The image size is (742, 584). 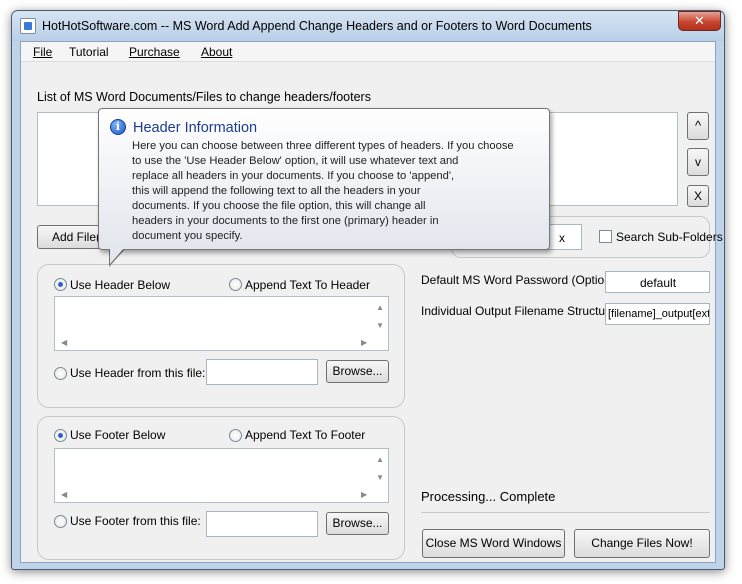 What do you see at coordinates (657, 314) in the screenshot?
I see `output-filename-field: [filename]_output[ext` at bounding box center [657, 314].